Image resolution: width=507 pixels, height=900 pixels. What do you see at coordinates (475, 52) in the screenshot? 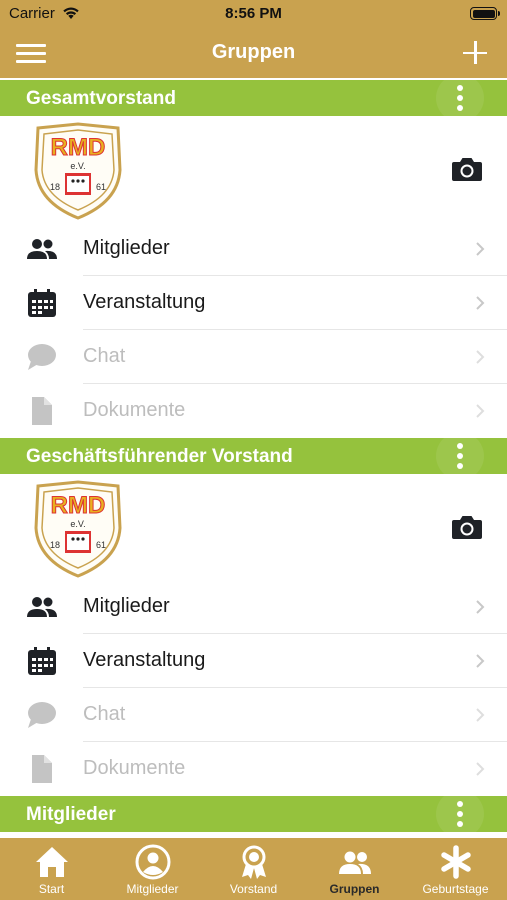
I see `add-group-button` at bounding box center [475, 52].